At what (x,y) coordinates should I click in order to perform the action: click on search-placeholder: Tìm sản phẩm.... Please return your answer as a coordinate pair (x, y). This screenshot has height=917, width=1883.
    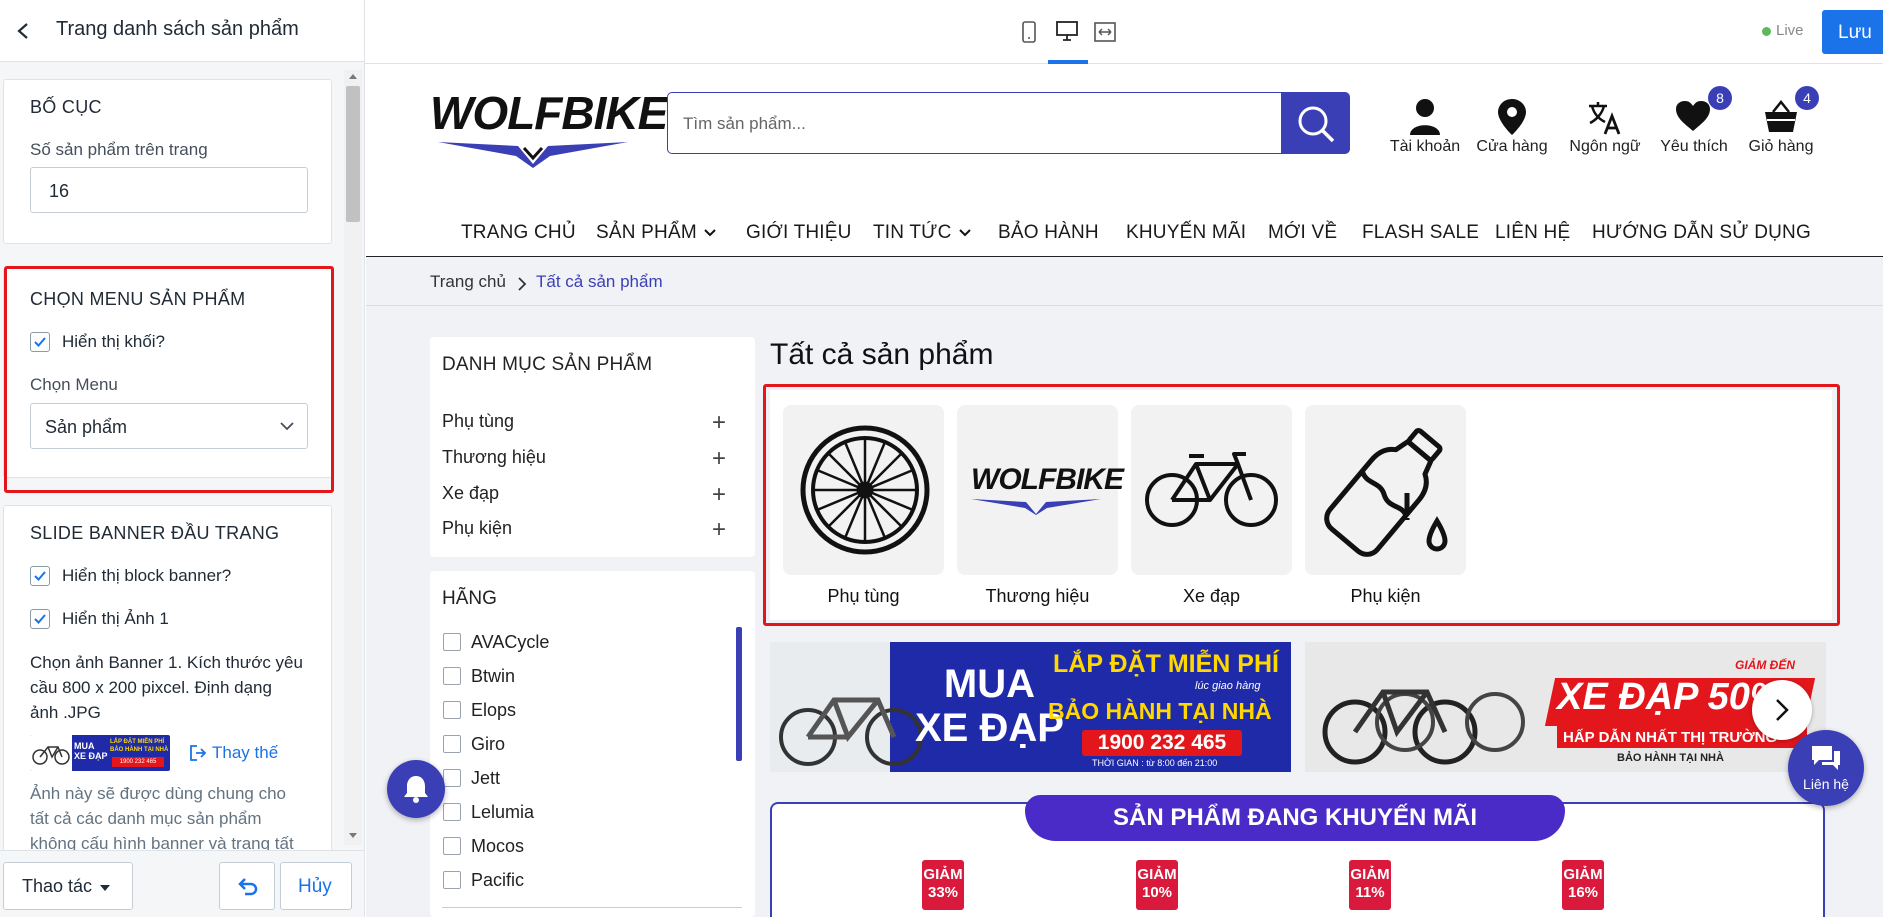
    Looking at the image, I should click on (744, 123).